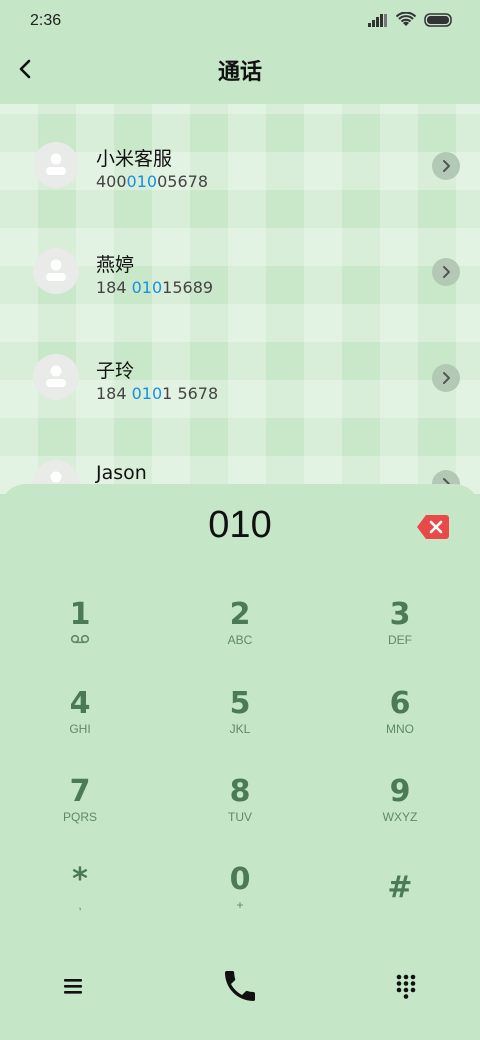 This screenshot has width=480, height=1040. Describe the element at coordinates (240, 791) in the screenshot. I see `key-digit: 8` at that location.